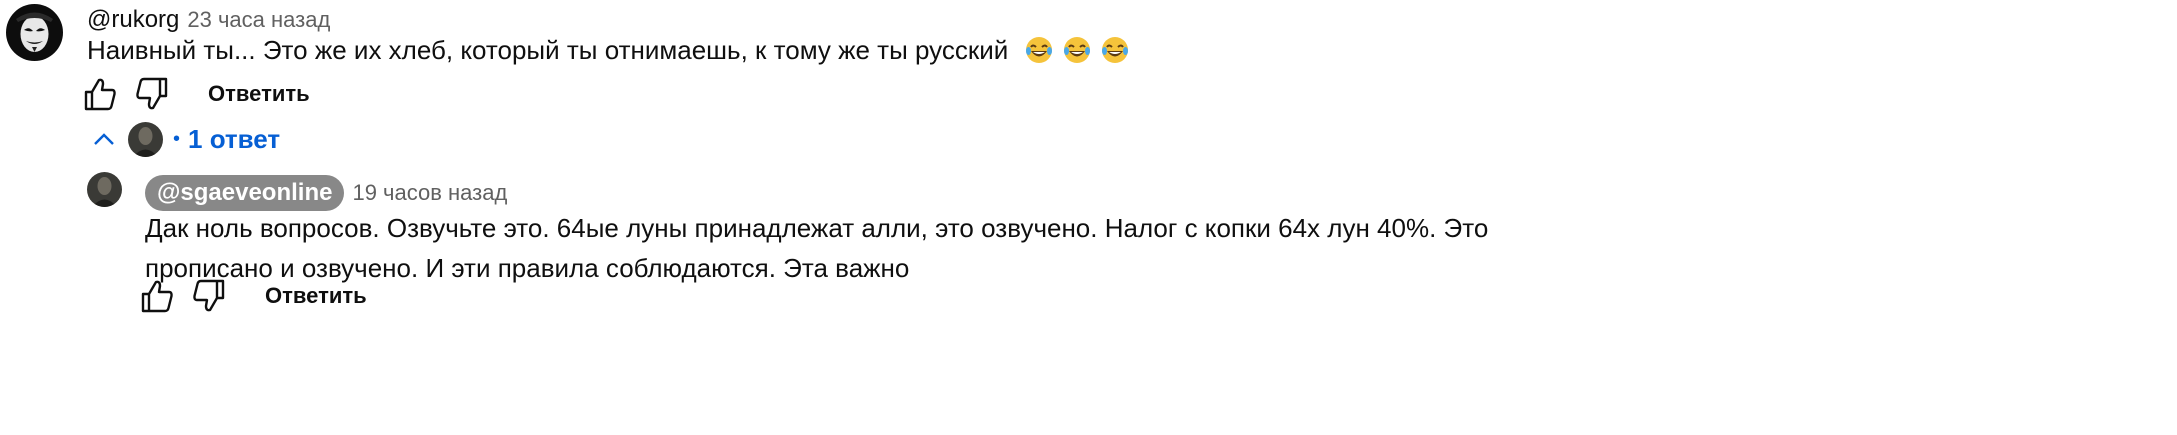  I want to click on reply-timestamp: 19 часов назад, so click(429, 193).